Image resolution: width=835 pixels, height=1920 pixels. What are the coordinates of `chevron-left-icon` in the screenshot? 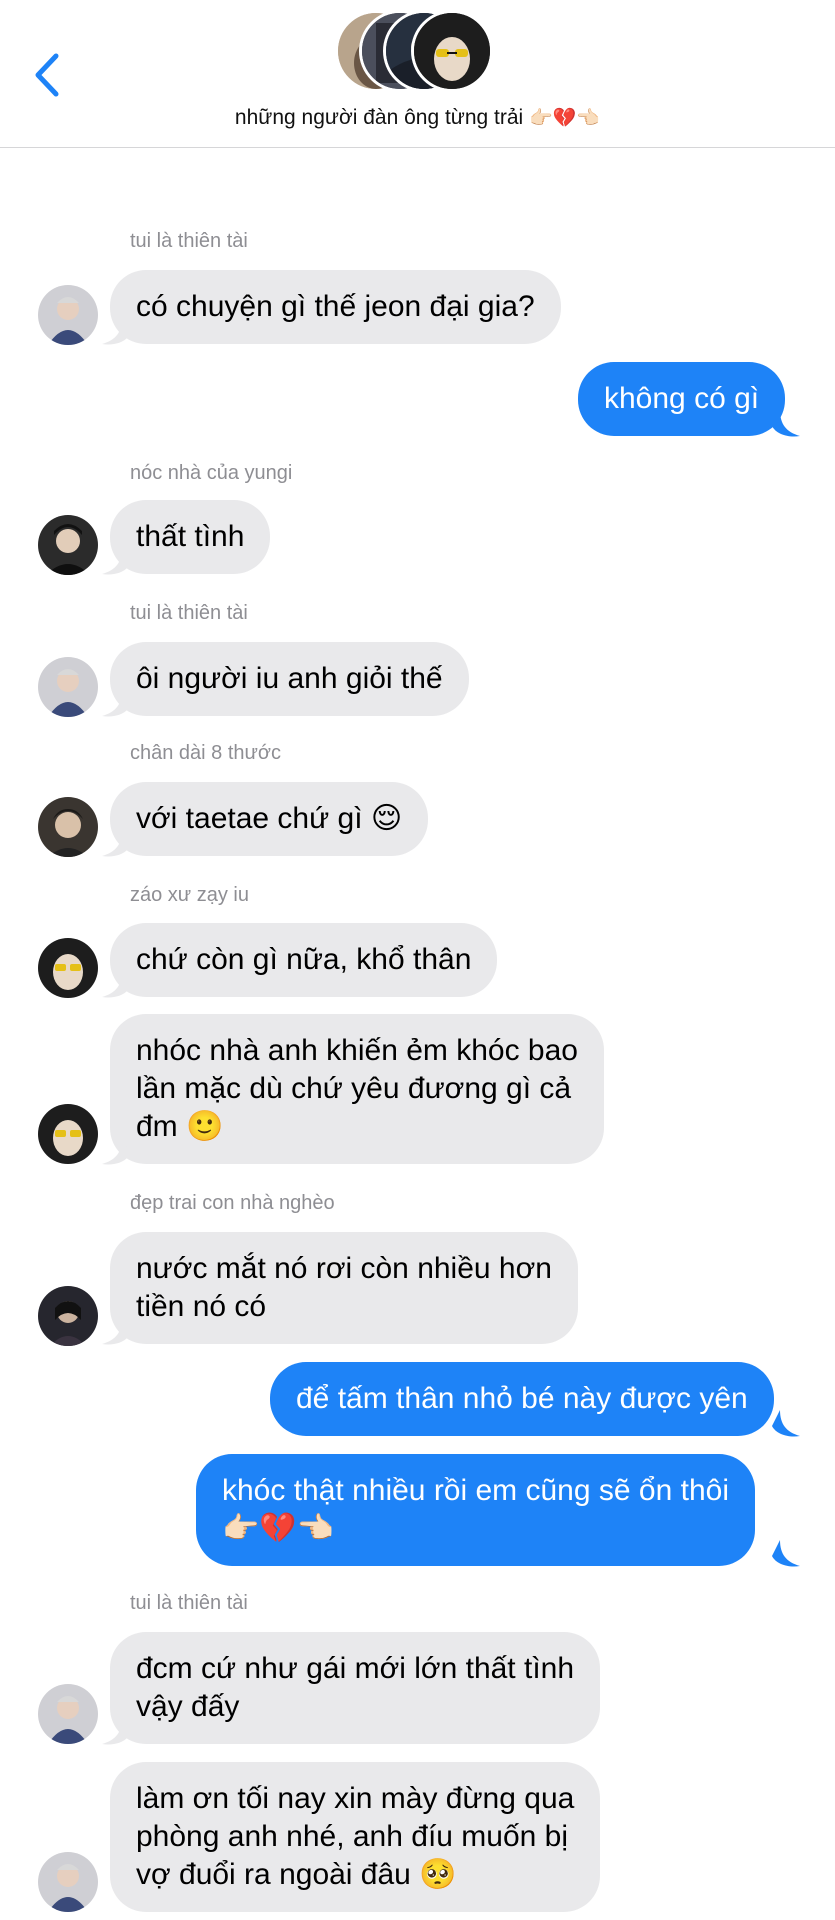 It's located at (47, 75).